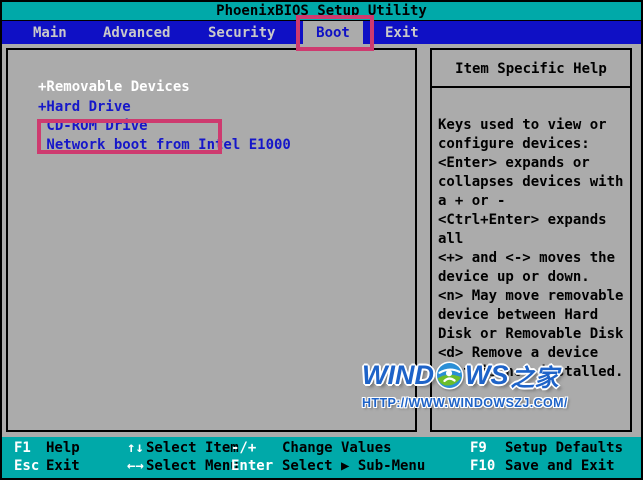 Image resolution: width=643 pixels, height=480 pixels. What do you see at coordinates (531, 296) in the screenshot?
I see `help-line: <n> May move removable` at bounding box center [531, 296].